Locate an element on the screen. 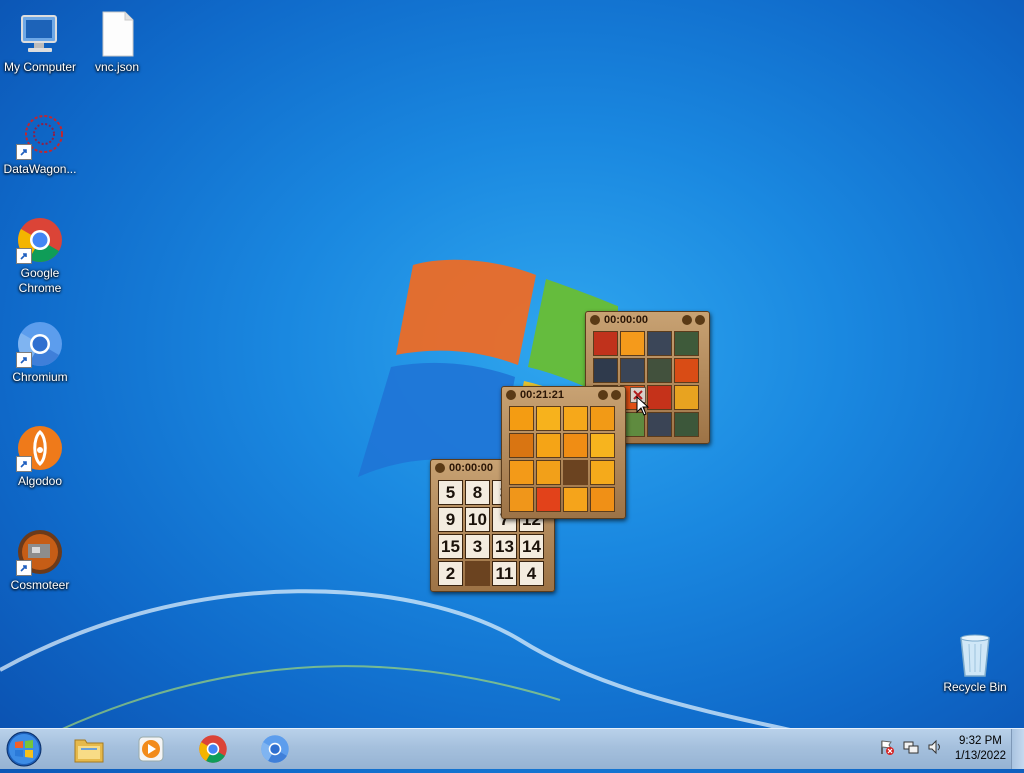  puzzle-tile: 10 is located at coordinates (477, 519).